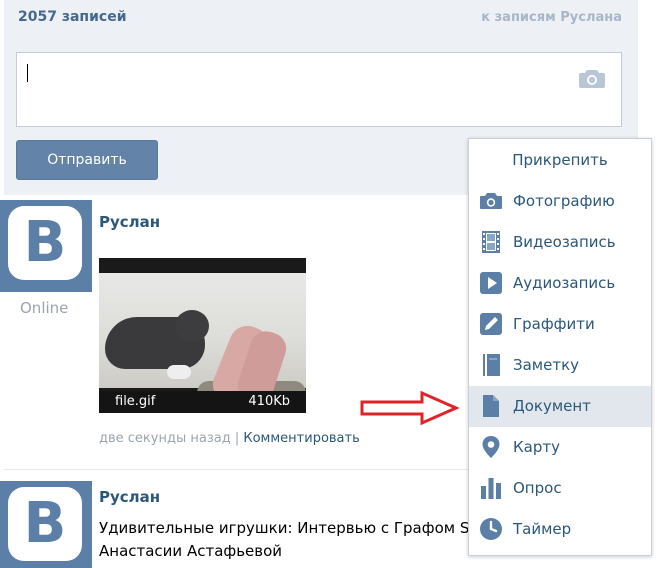 The width and height of the screenshot is (659, 568). Describe the element at coordinates (269, 401) in the screenshot. I see `gif-file-size: 410Kb` at that location.